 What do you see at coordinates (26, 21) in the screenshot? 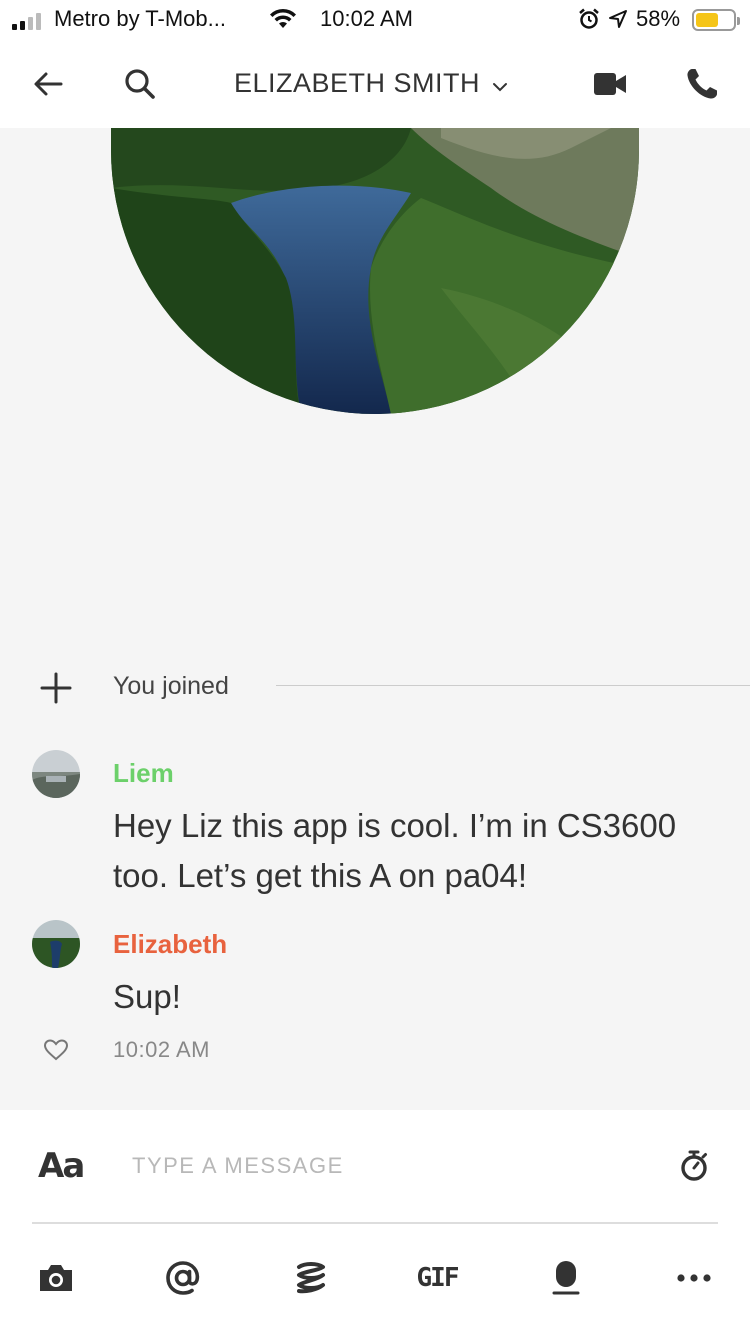
I see `signal-strength-icon` at bounding box center [26, 21].